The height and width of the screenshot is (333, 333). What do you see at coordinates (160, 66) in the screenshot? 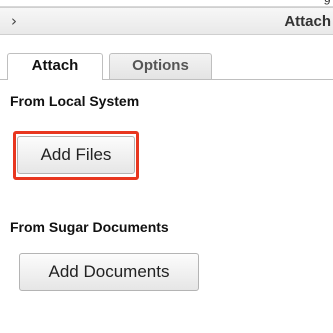
I see `tab-options: Options` at bounding box center [160, 66].